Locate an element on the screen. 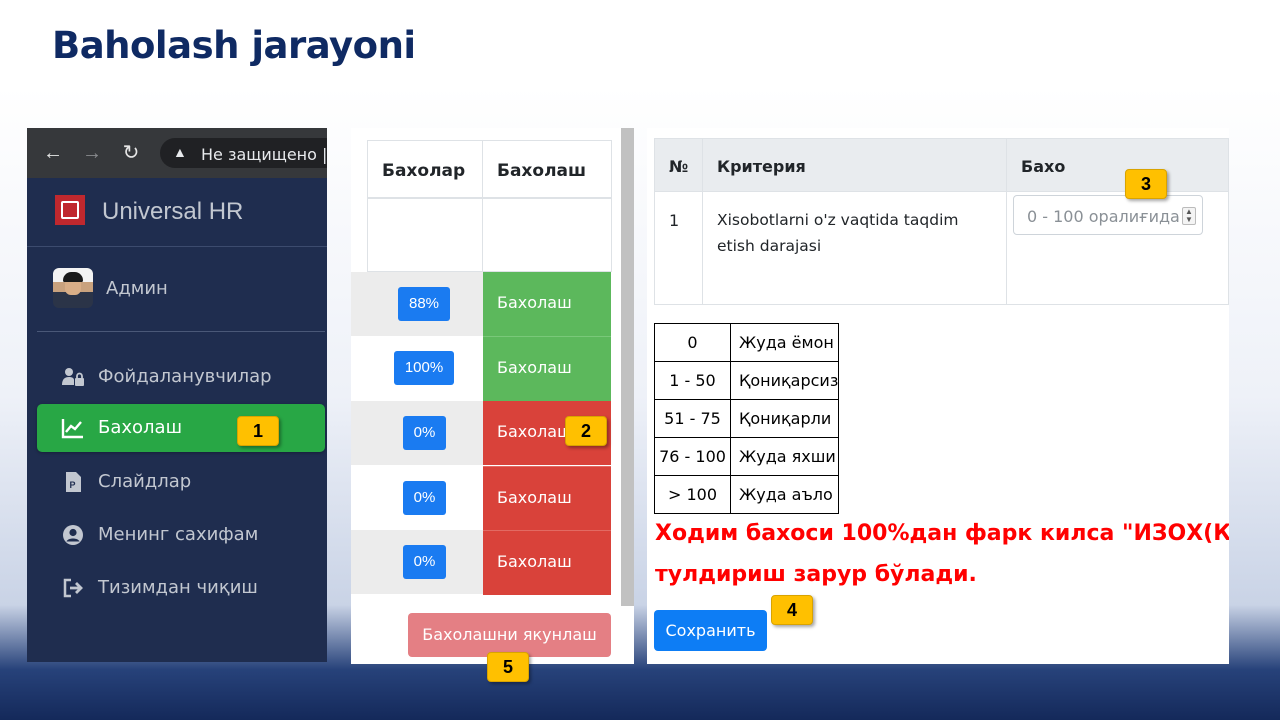  brand: Universal HR is located at coordinates (177, 212).